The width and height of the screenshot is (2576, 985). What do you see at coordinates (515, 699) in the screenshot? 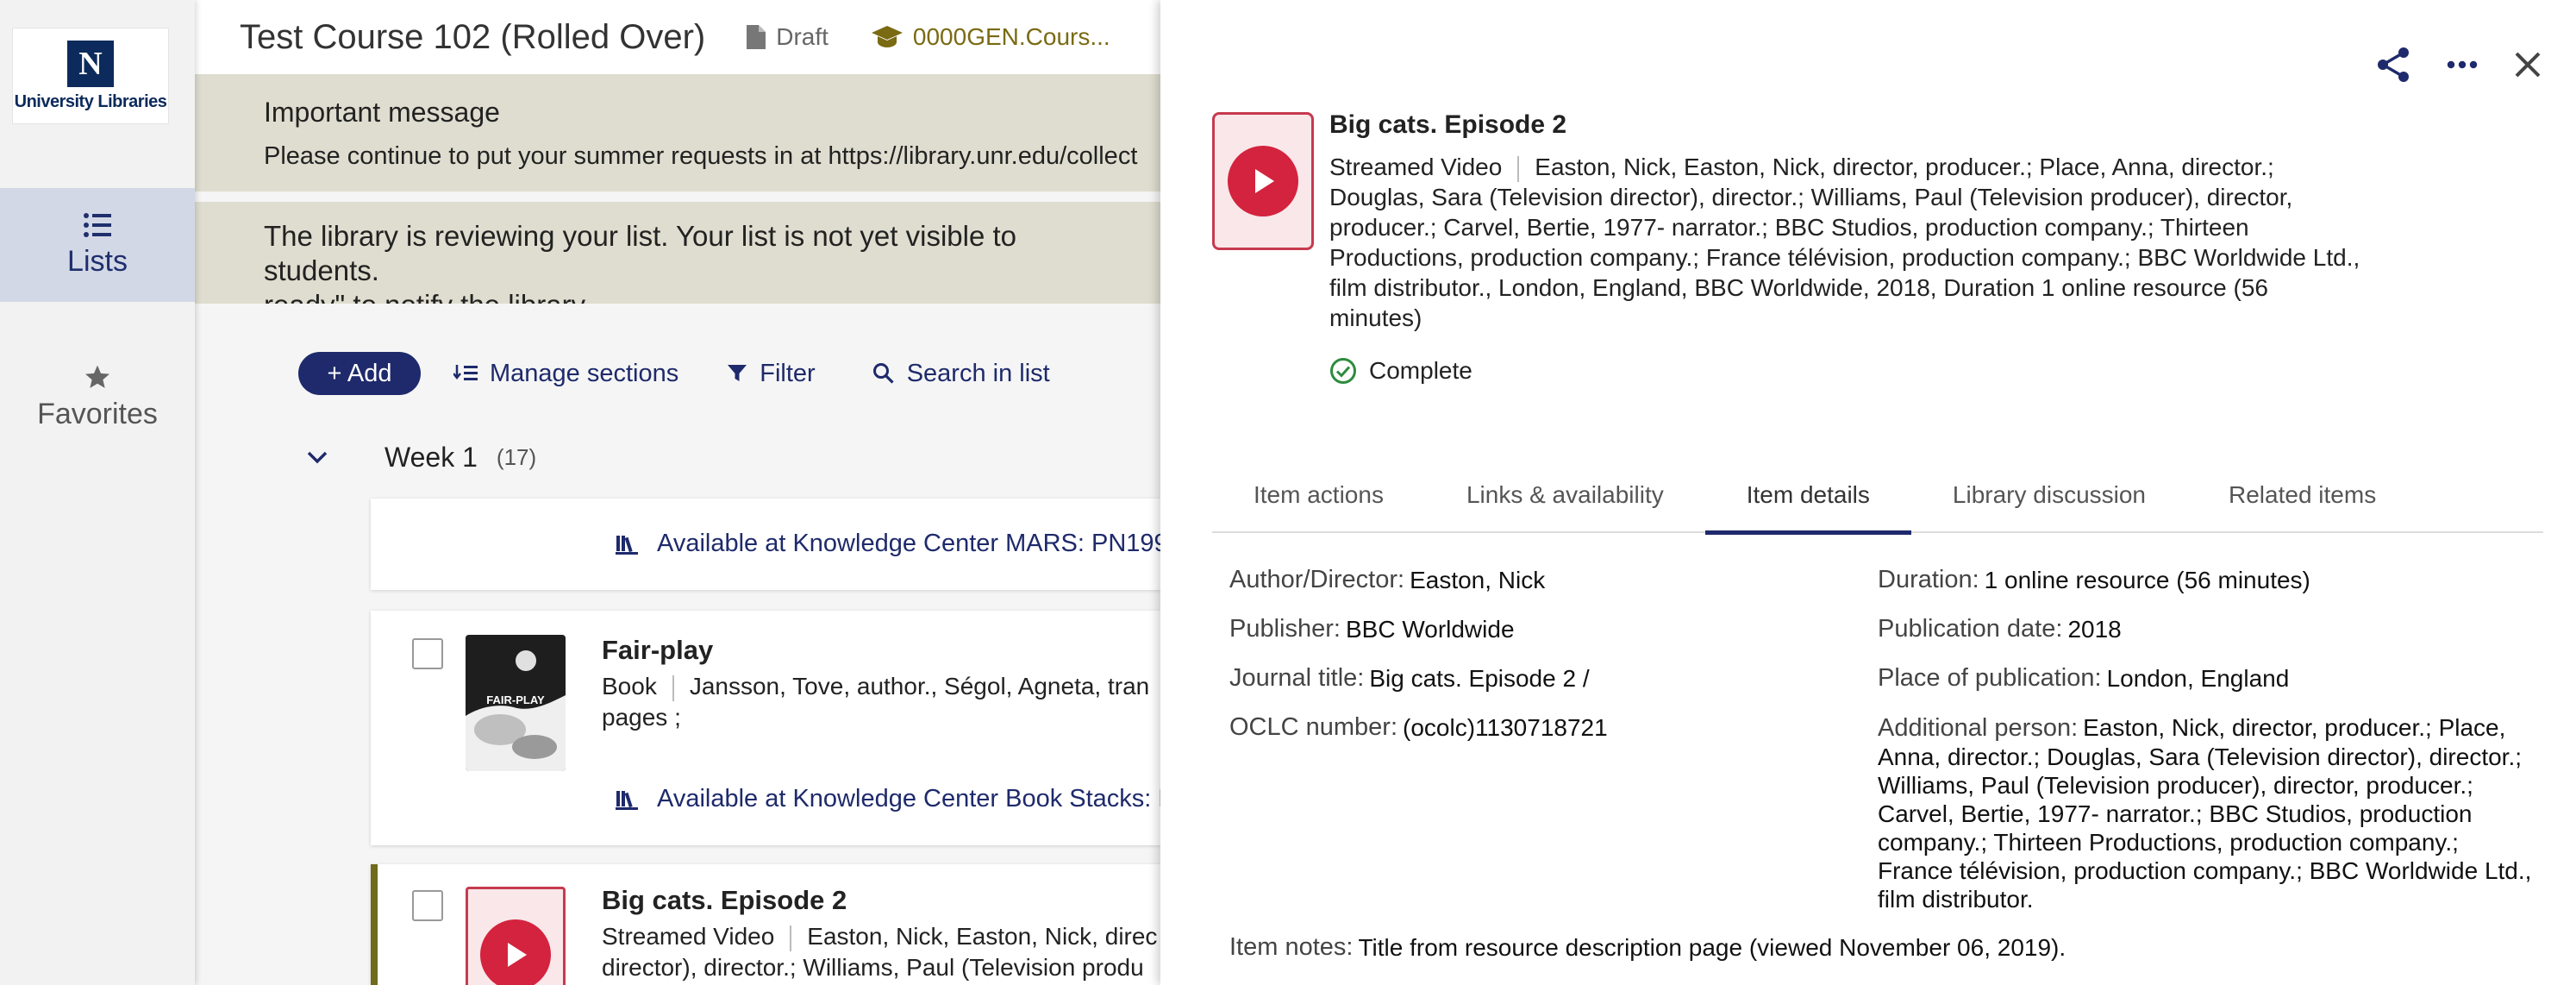
I see `cover-text: FAIR-PLAY` at bounding box center [515, 699].